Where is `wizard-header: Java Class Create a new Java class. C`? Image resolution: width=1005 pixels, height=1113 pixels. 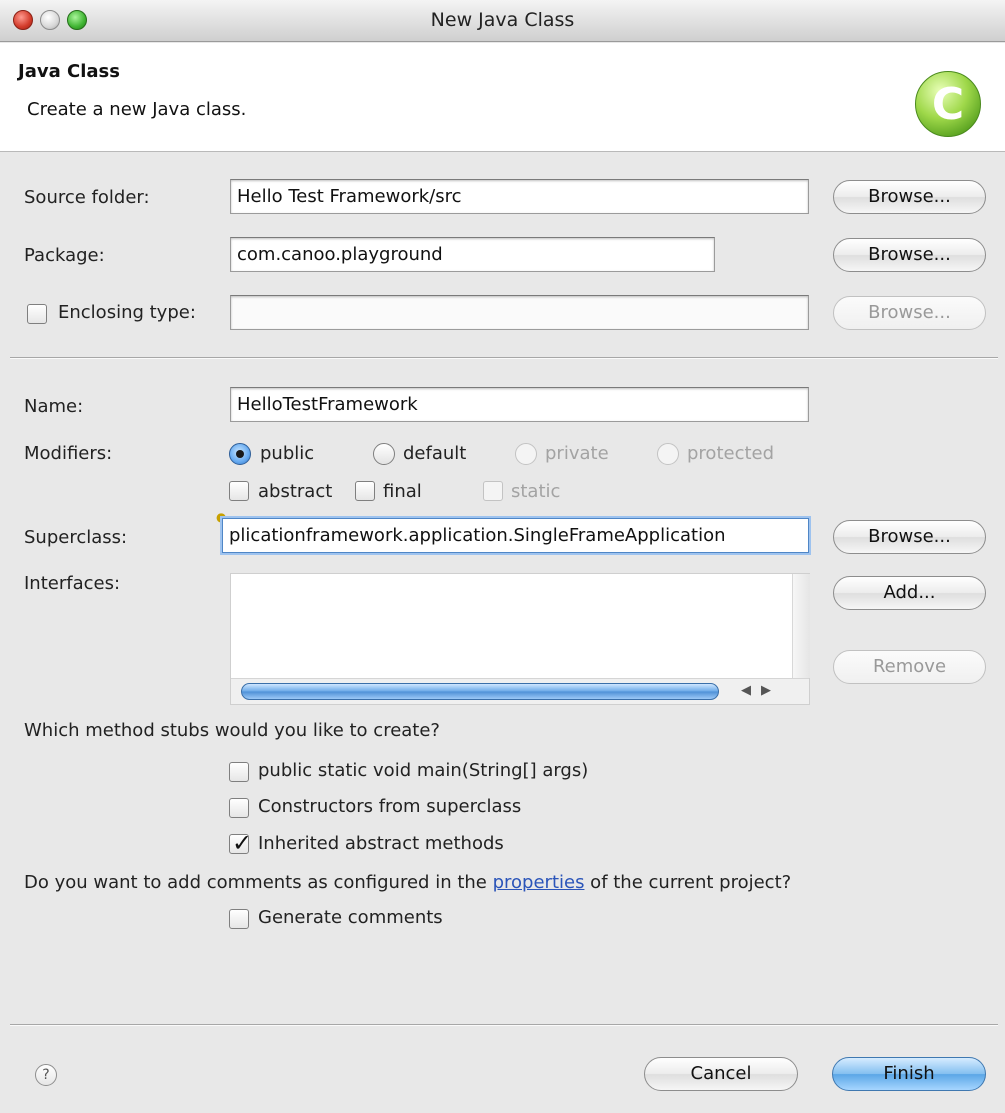
wizard-header: Java Class Create a new Java class. C is located at coordinates (502, 97).